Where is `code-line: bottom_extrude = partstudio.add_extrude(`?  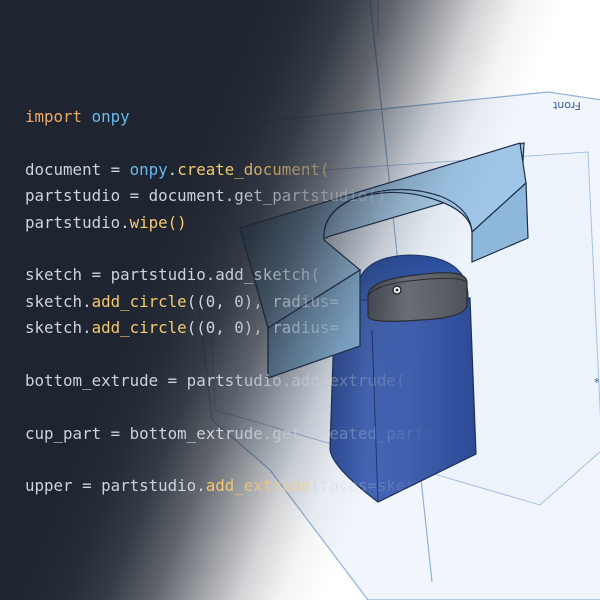 code-line: bottom_extrude = partstudio.add_extrude( is located at coordinates (258, 381).